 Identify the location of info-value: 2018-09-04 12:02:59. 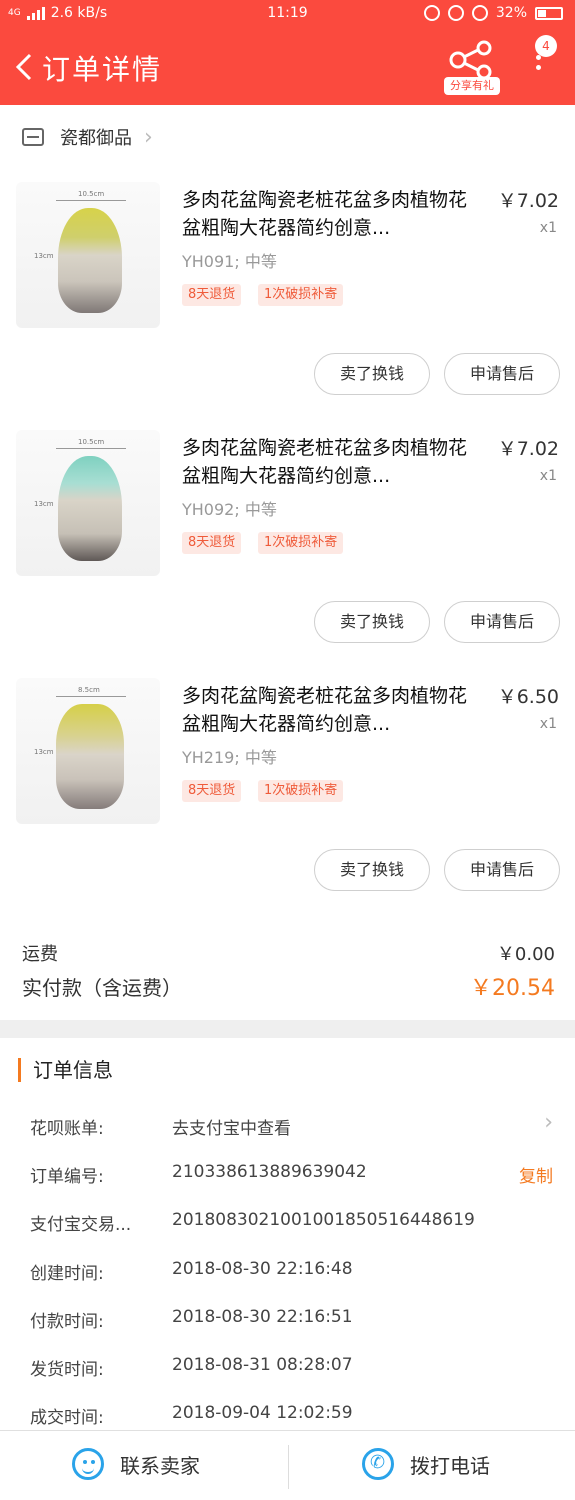
(262, 1413).